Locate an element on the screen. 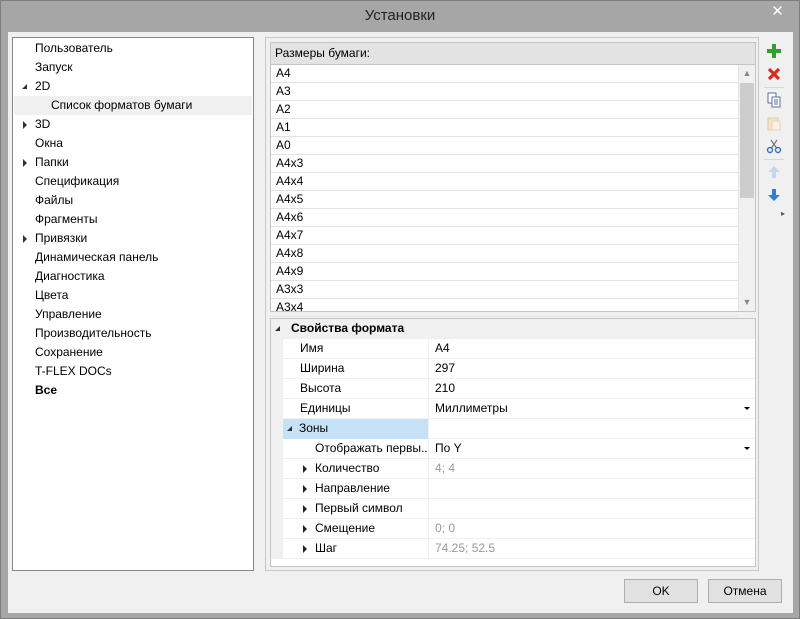 This screenshot has height=619, width=800. tree-item-label: Папки is located at coordinates (52, 162).